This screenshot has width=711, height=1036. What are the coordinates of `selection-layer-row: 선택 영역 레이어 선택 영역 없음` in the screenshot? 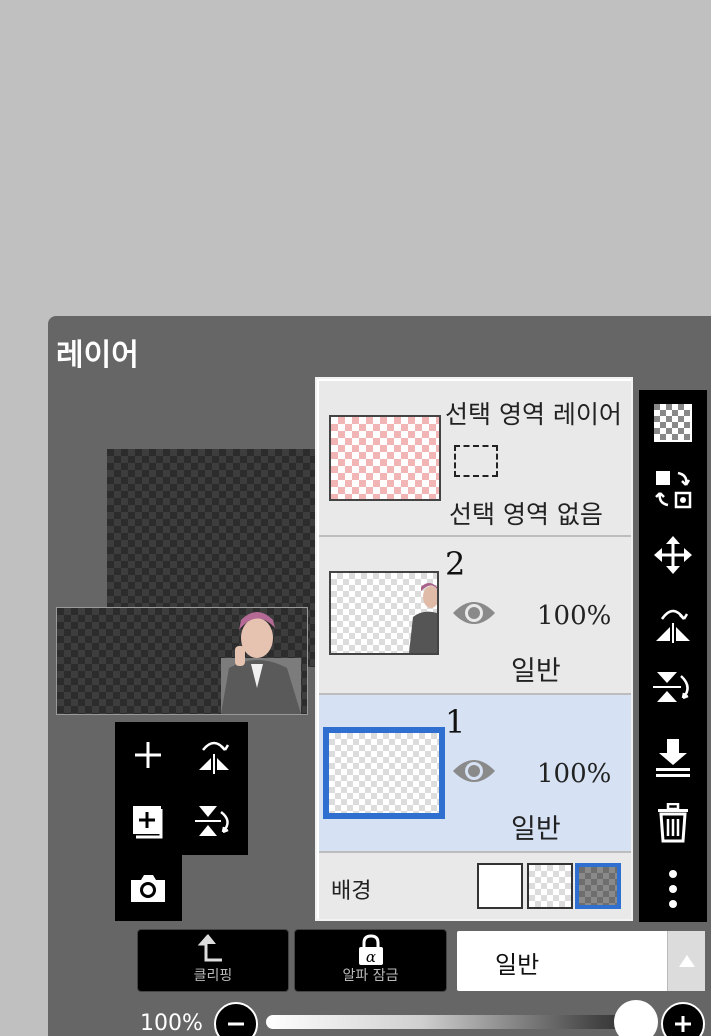 It's located at (475, 459).